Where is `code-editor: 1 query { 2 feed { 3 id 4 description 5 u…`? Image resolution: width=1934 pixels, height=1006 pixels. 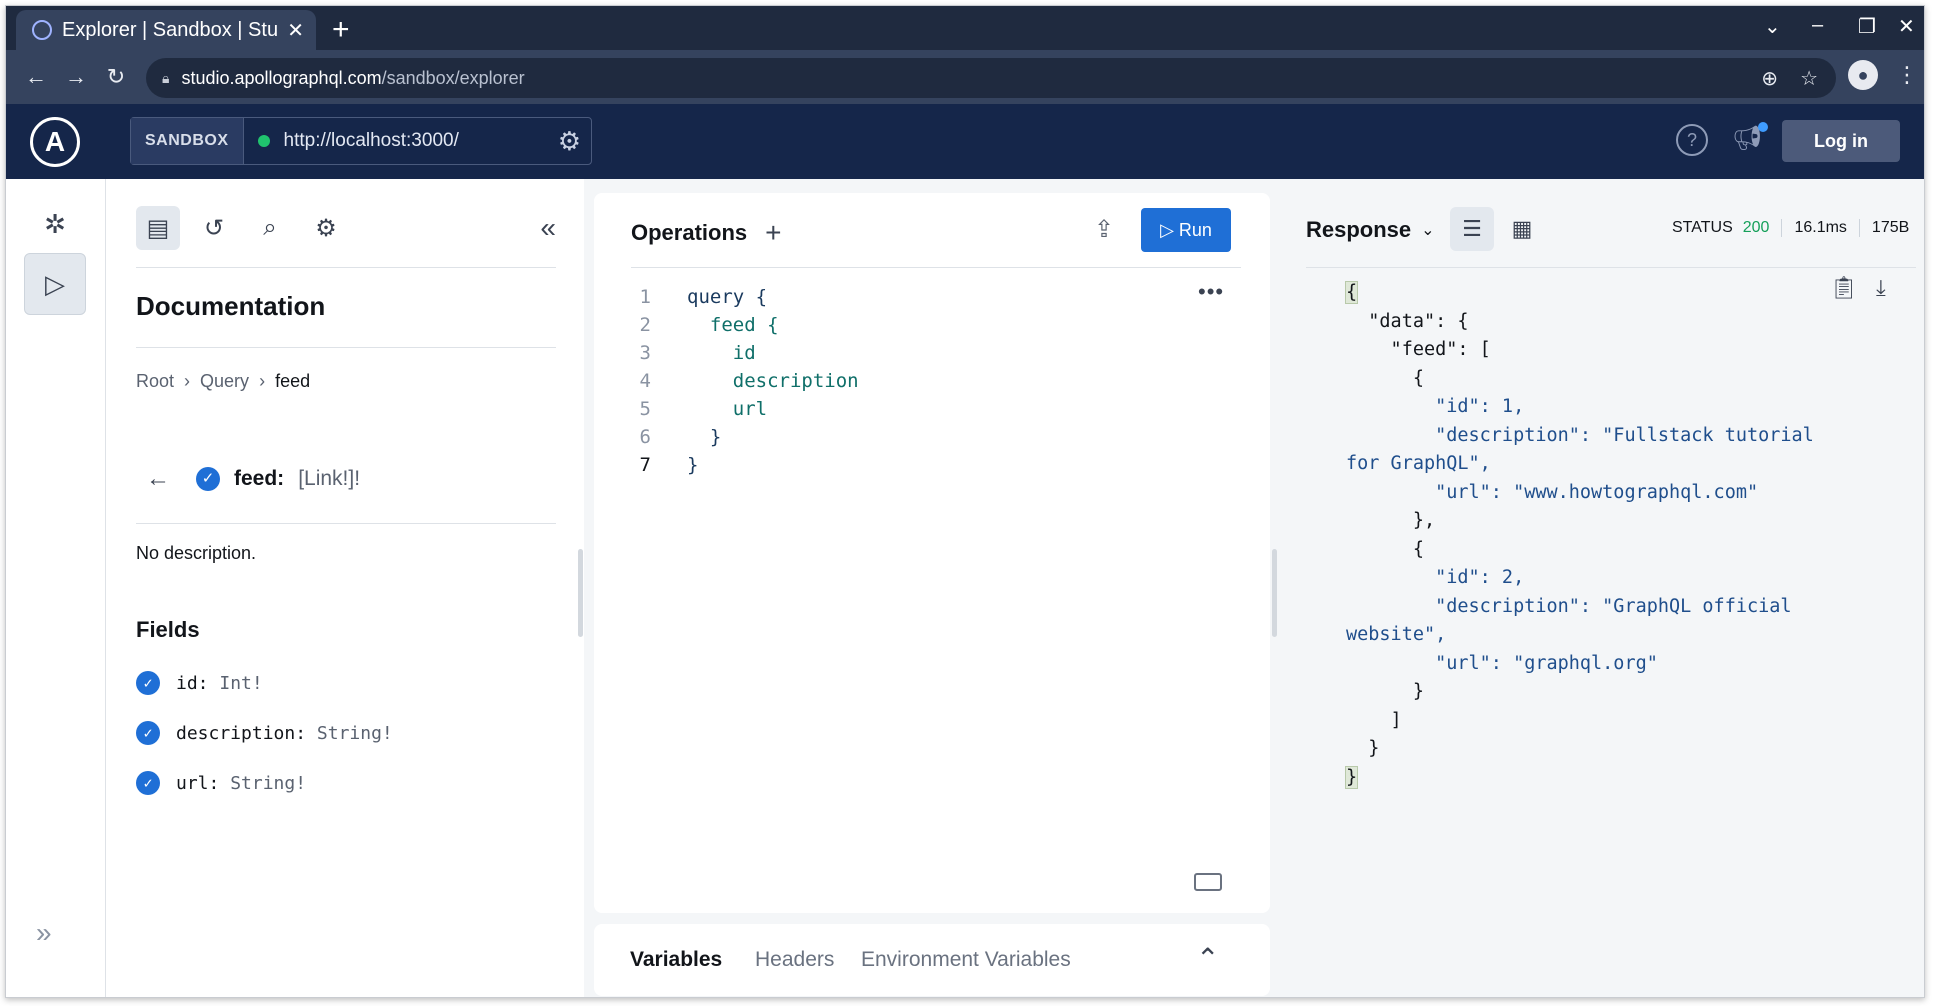
code-editor: 1 query { 2 feed { 3 id 4 description 5 u… is located at coordinates (936, 381).